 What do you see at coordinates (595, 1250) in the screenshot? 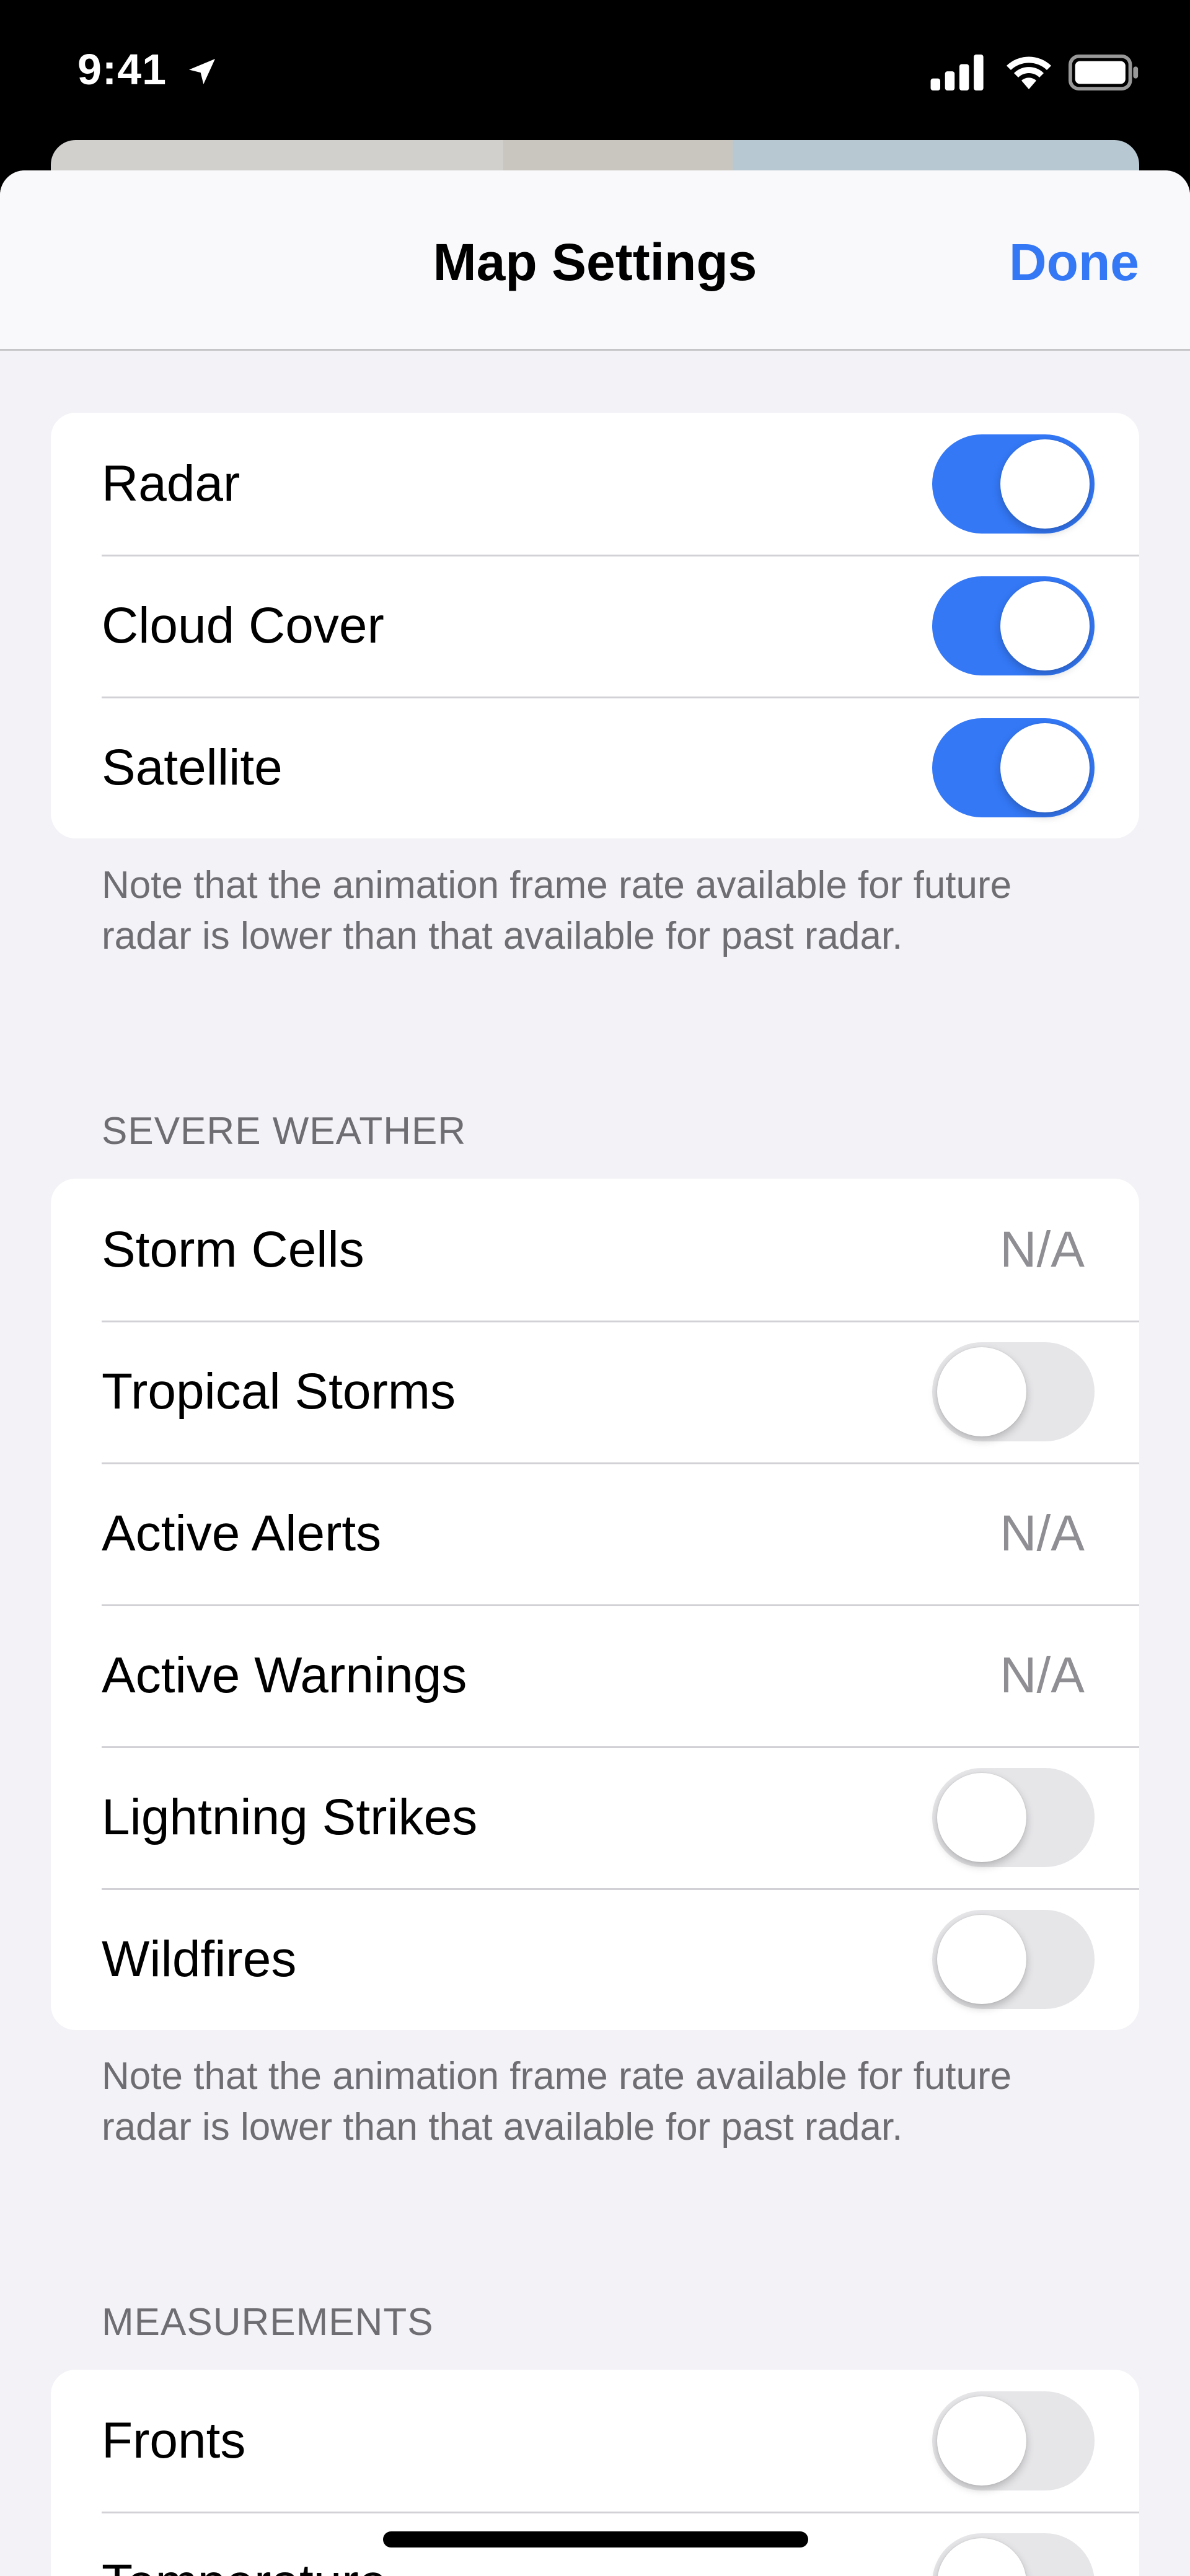
I see `settings-row-storm-cells: Storm Cells N/A` at bounding box center [595, 1250].